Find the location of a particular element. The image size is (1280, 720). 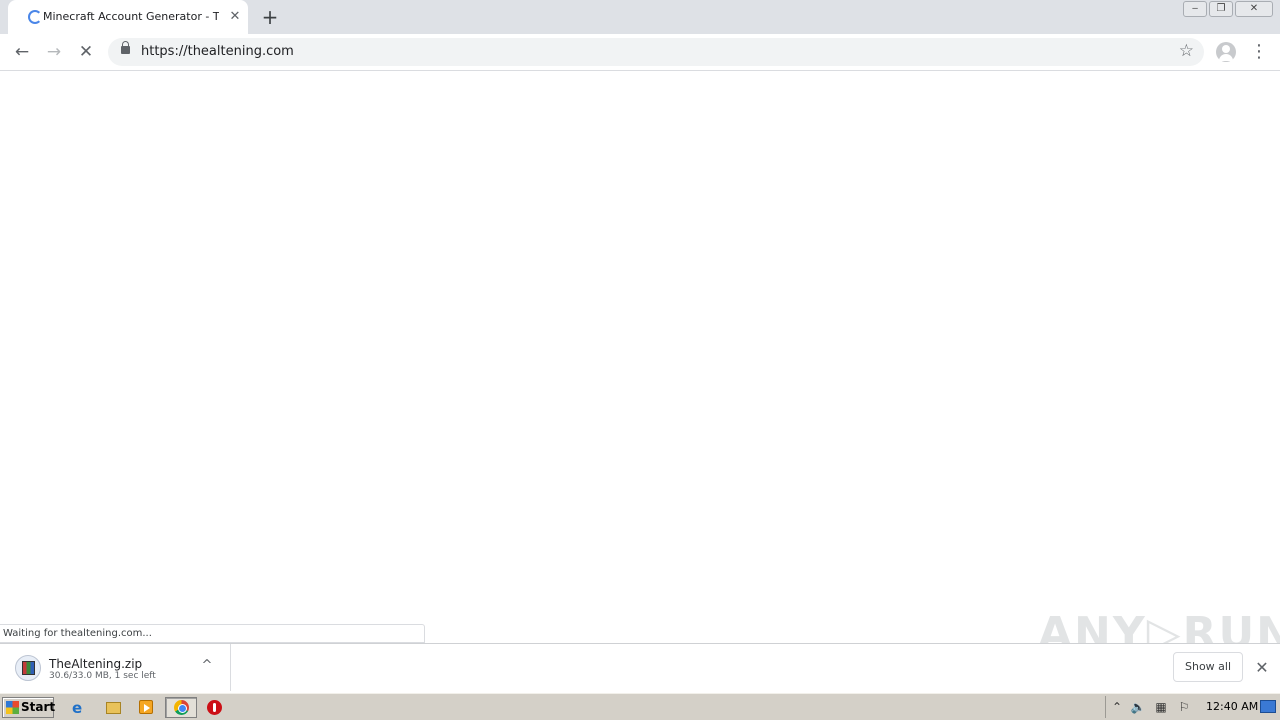

start-button: Start is located at coordinates (29, 707).